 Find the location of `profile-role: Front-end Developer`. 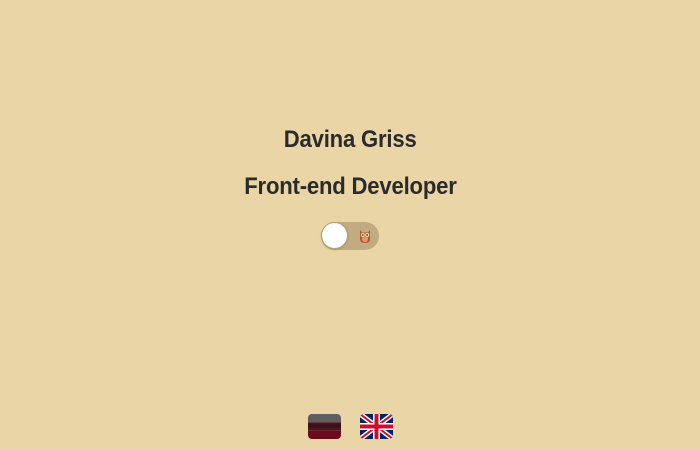

profile-role: Front-end Developer is located at coordinates (350, 186).